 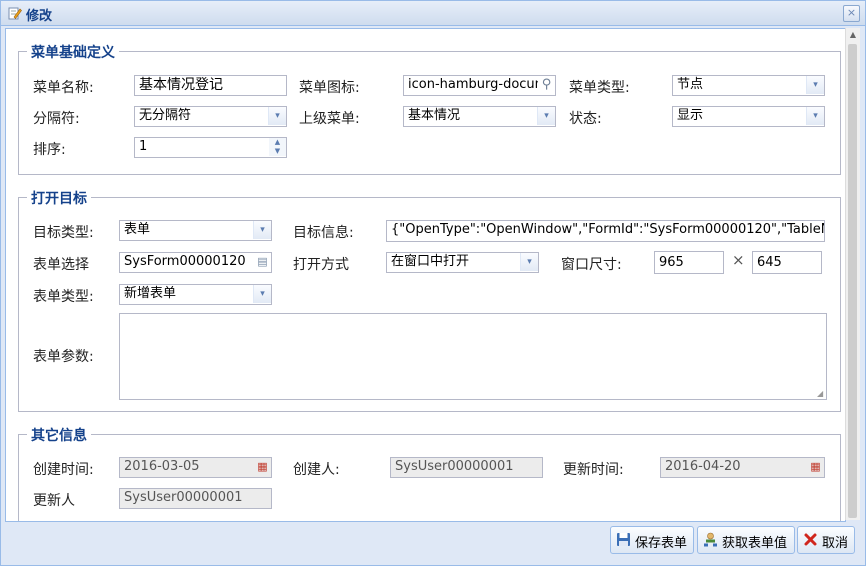 What do you see at coordinates (63, 297) in the screenshot?
I see `form-type-label: 表单类型:` at bounding box center [63, 297].